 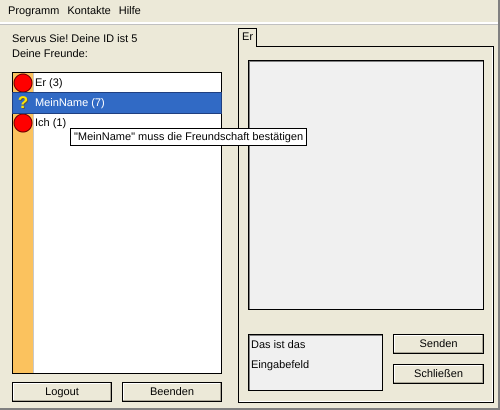 What do you see at coordinates (23, 103) in the screenshot?
I see `question-mark-icon: ?` at bounding box center [23, 103].